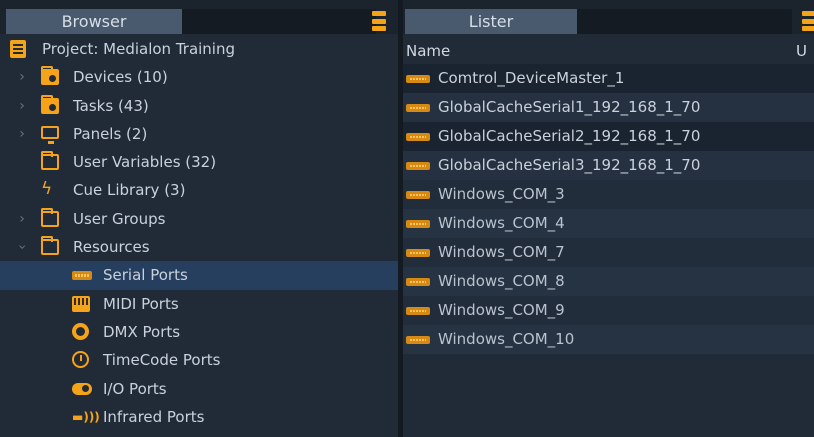 The width and height of the screenshot is (814, 437). I want to click on list-item: Windows_COM_8, so click(608, 281).